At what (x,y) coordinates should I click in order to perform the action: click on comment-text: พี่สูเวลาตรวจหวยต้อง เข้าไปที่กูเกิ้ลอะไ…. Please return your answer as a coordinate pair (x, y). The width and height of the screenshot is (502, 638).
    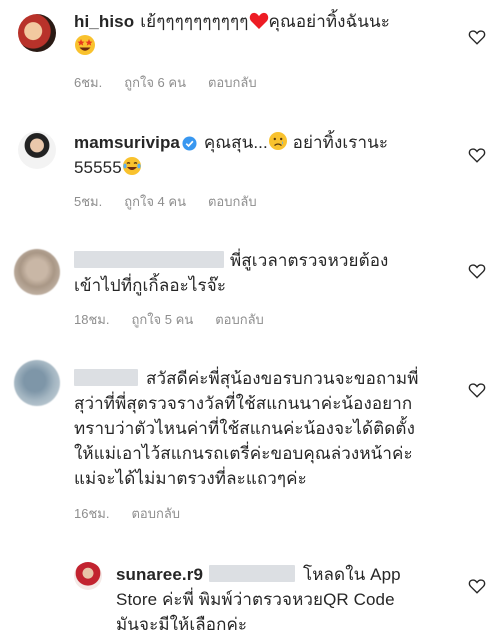
    Looking at the image, I should click on (231, 273).